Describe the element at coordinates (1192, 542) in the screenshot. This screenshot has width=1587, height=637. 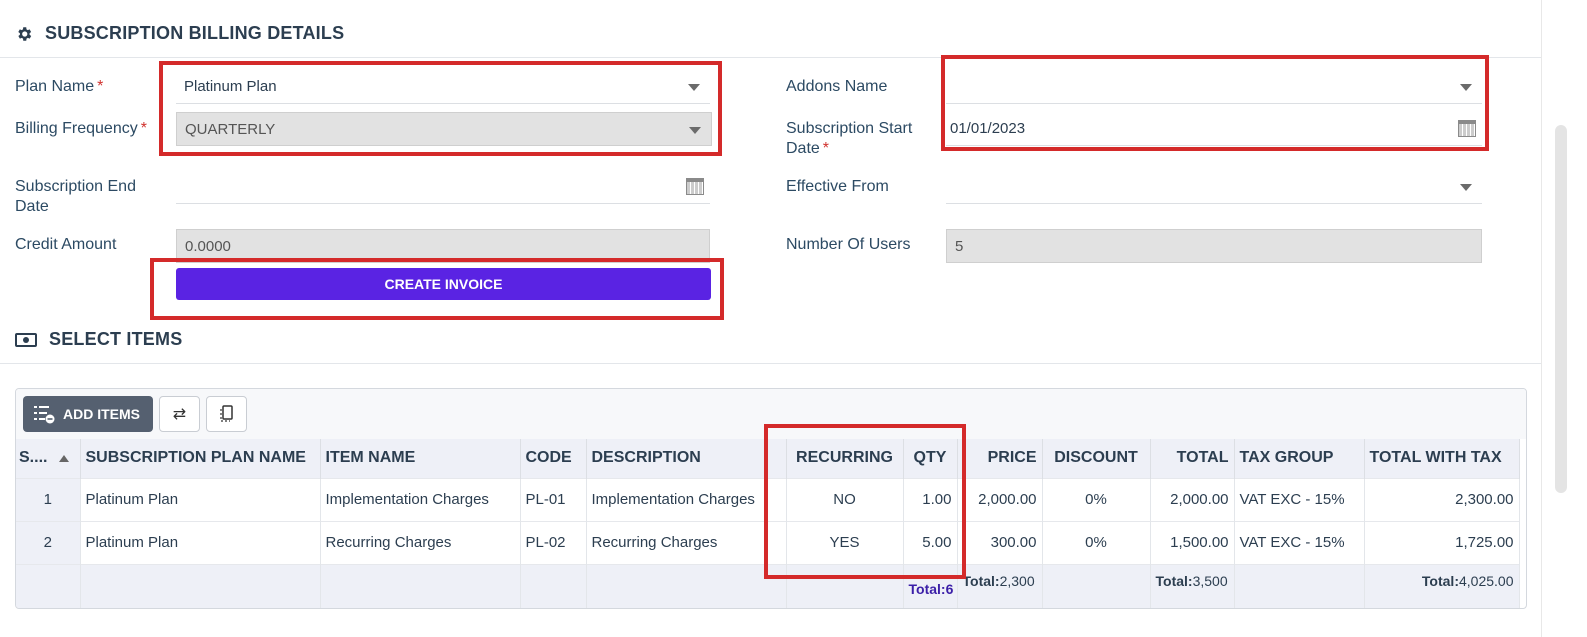
I see `cell-total: 1,500.00` at that location.